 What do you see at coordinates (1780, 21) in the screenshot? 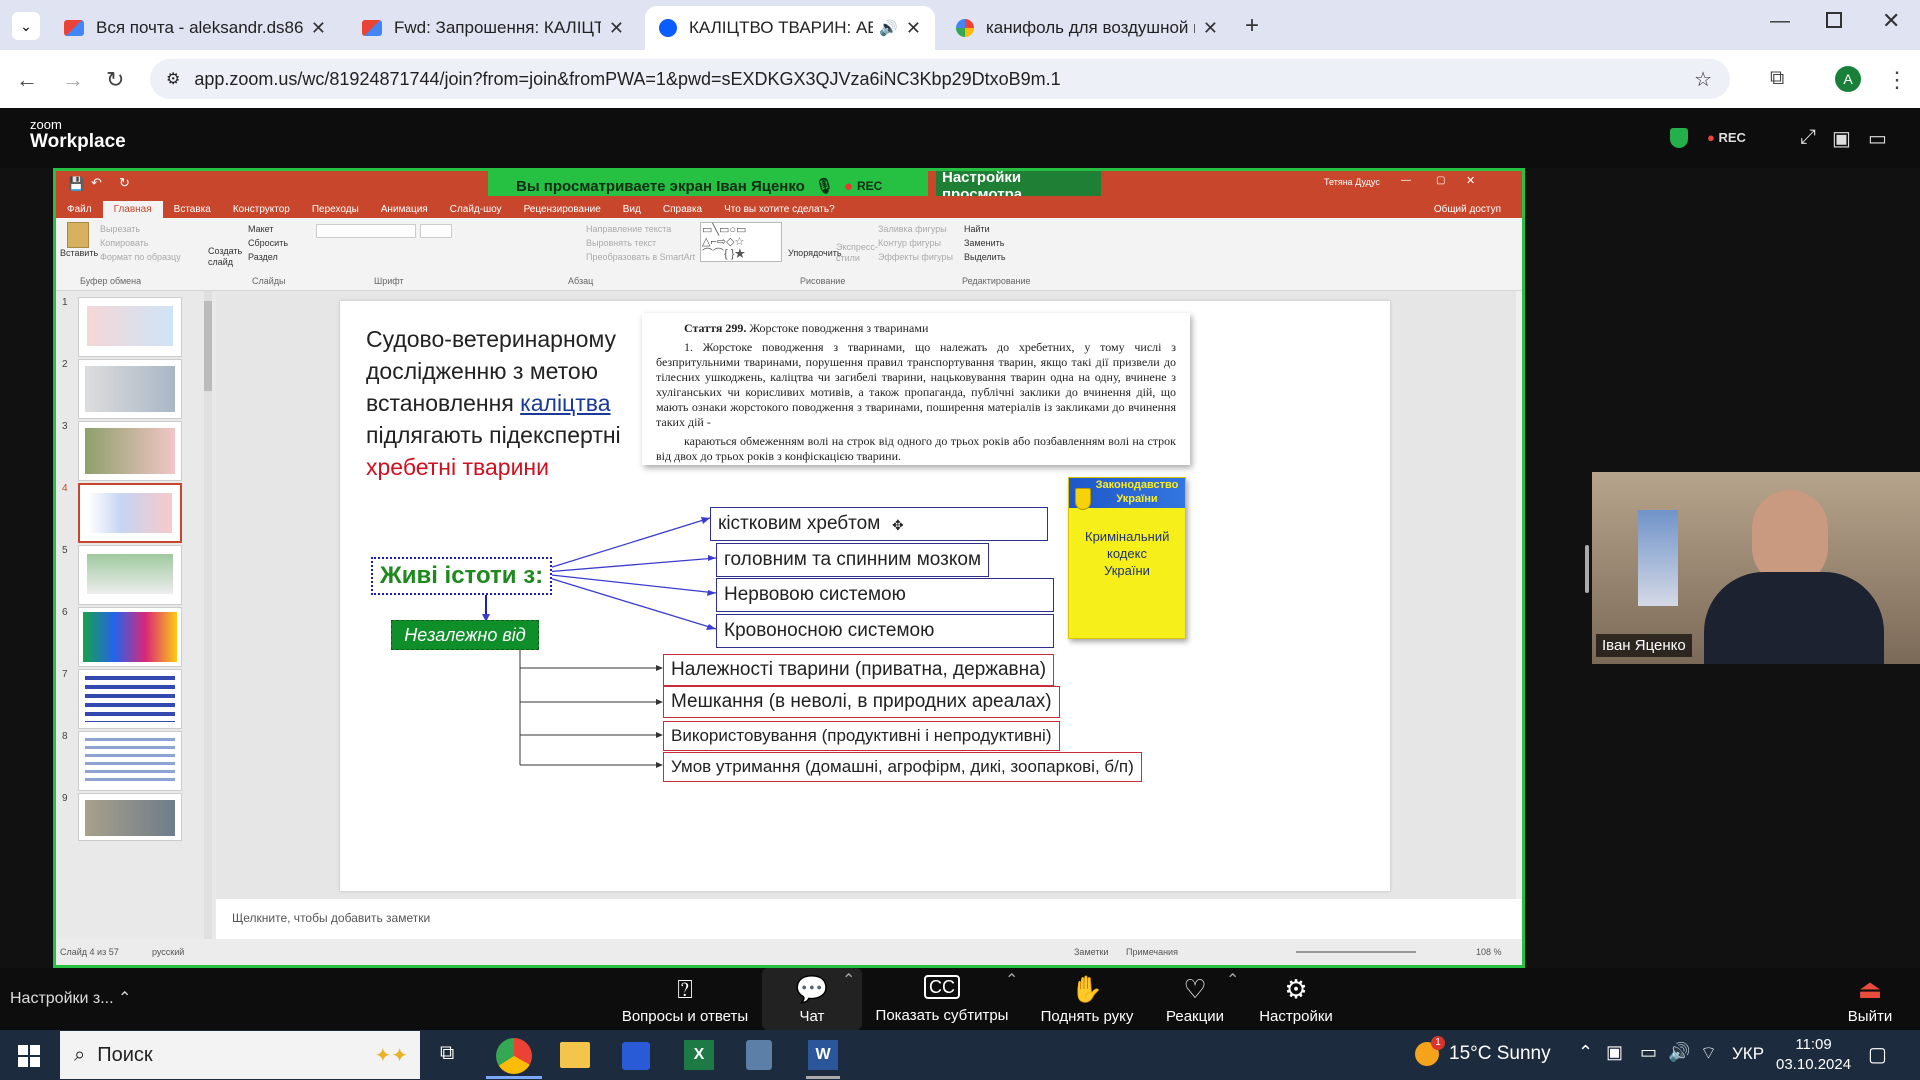
I see `minimize-button: —` at bounding box center [1780, 21].